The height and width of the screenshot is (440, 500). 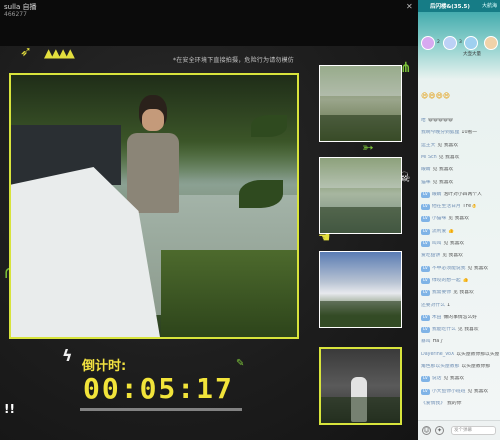 What do you see at coordinates (240, 363) in the screenshot?
I see `scribble-icon: ✎` at bounding box center [240, 363].